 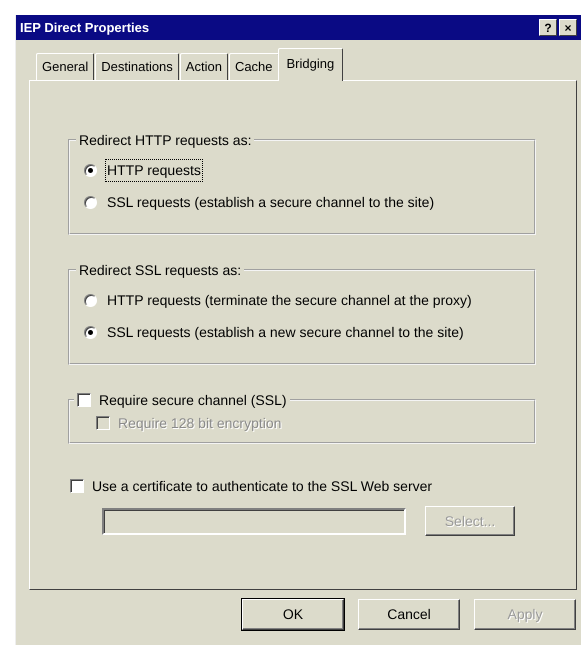 I want to click on tab: Cache, so click(x=253, y=66).